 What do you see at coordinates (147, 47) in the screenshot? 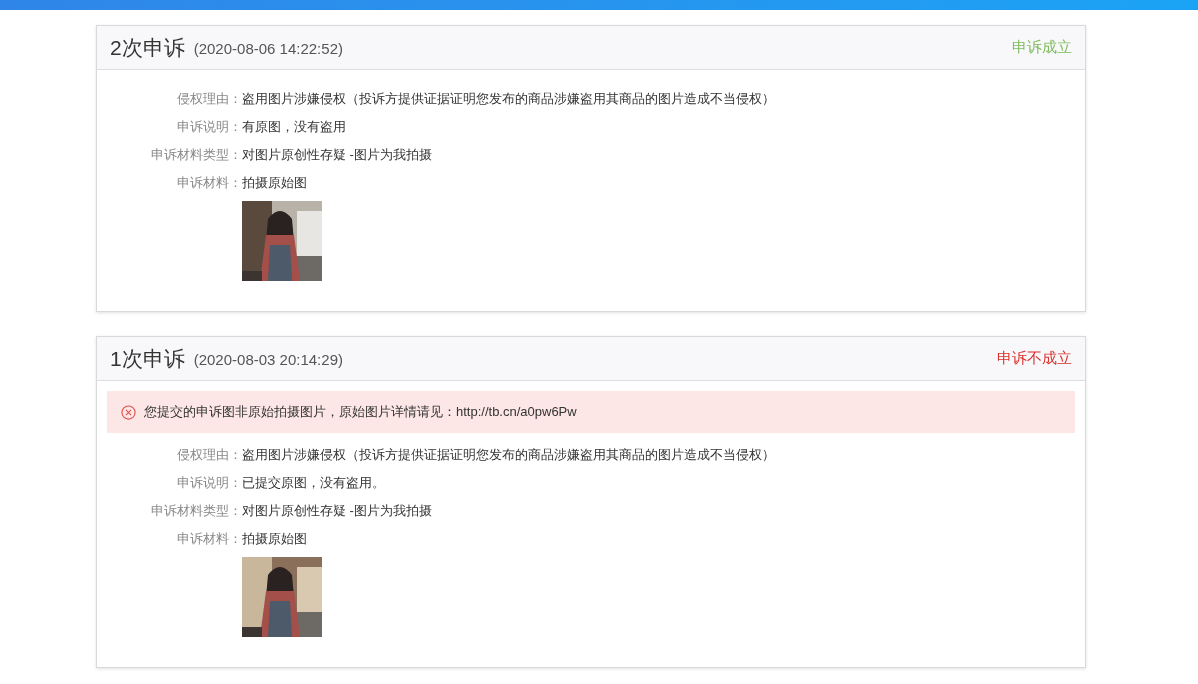
I see `appeal-title: 2次申诉` at bounding box center [147, 47].